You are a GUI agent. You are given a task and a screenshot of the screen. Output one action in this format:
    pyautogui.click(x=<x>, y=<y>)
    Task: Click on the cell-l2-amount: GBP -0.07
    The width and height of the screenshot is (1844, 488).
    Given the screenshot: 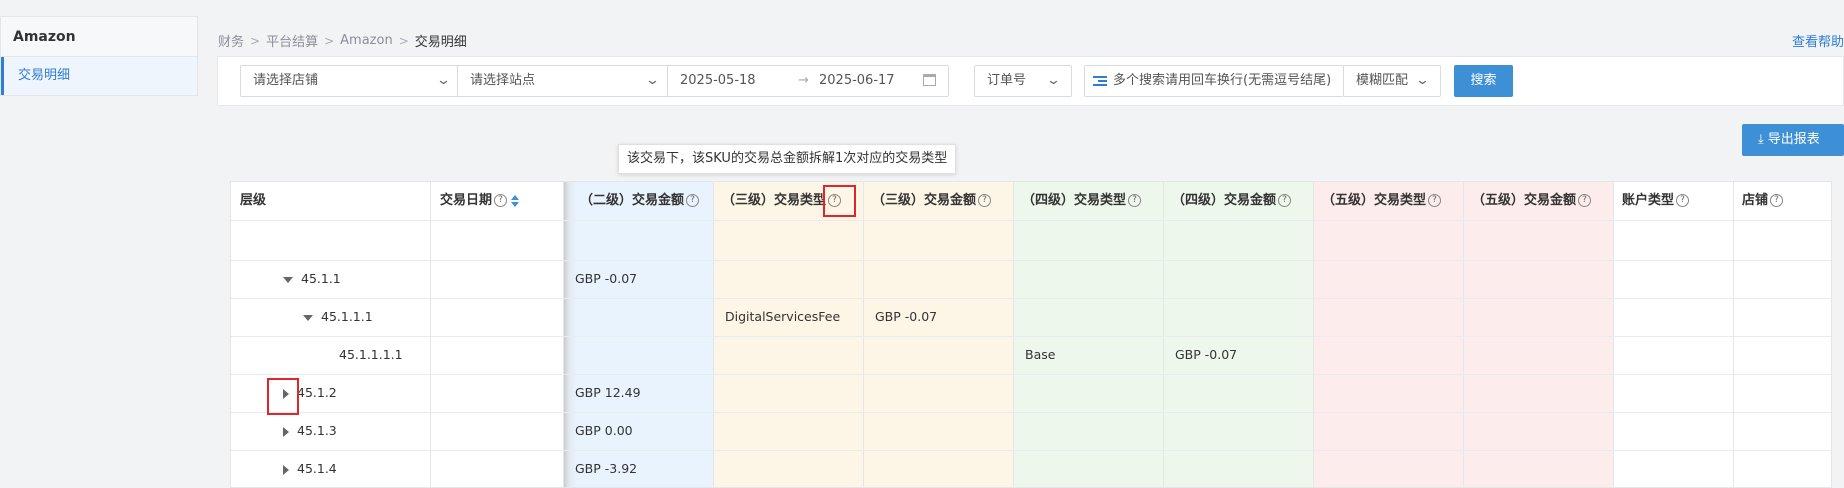 What is the action you would take?
    pyautogui.click(x=606, y=278)
    